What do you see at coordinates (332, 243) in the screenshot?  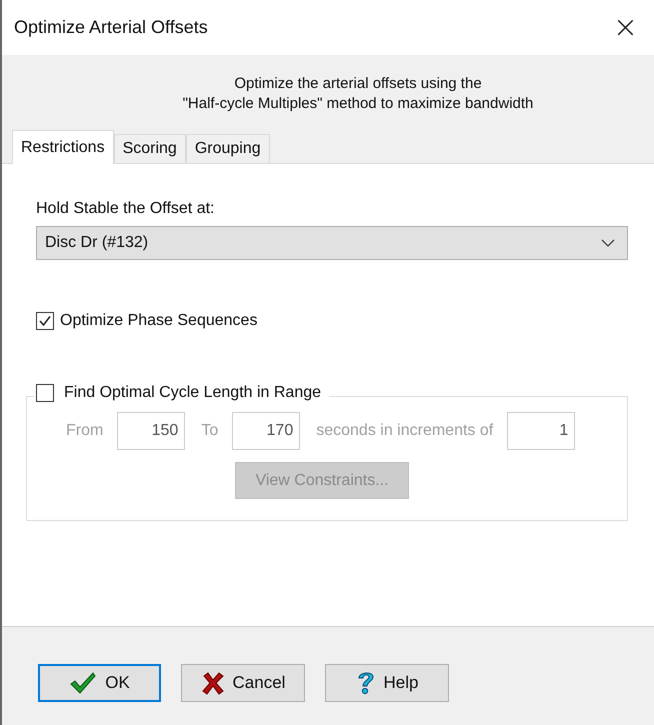 I see `dropdown: Disc Dr (#132)` at bounding box center [332, 243].